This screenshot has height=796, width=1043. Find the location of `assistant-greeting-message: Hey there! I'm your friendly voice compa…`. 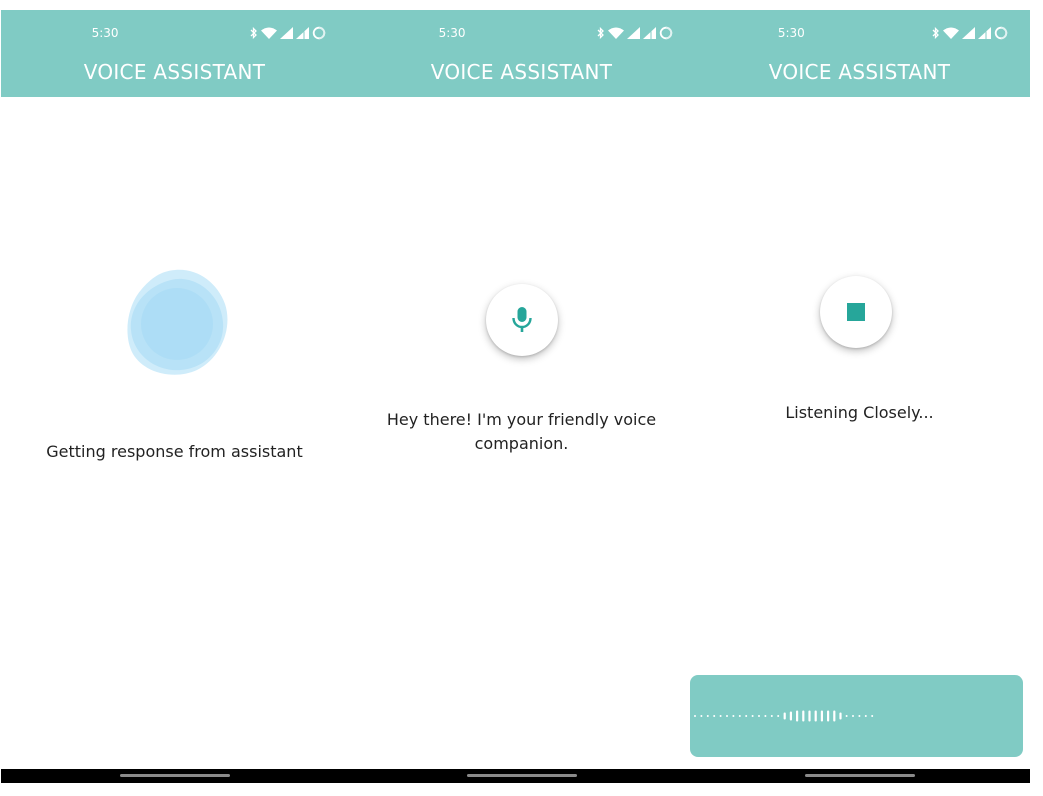

assistant-greeting-message: Hey there! I'm your friendly voice compa… is located at coordinates (521, 431).